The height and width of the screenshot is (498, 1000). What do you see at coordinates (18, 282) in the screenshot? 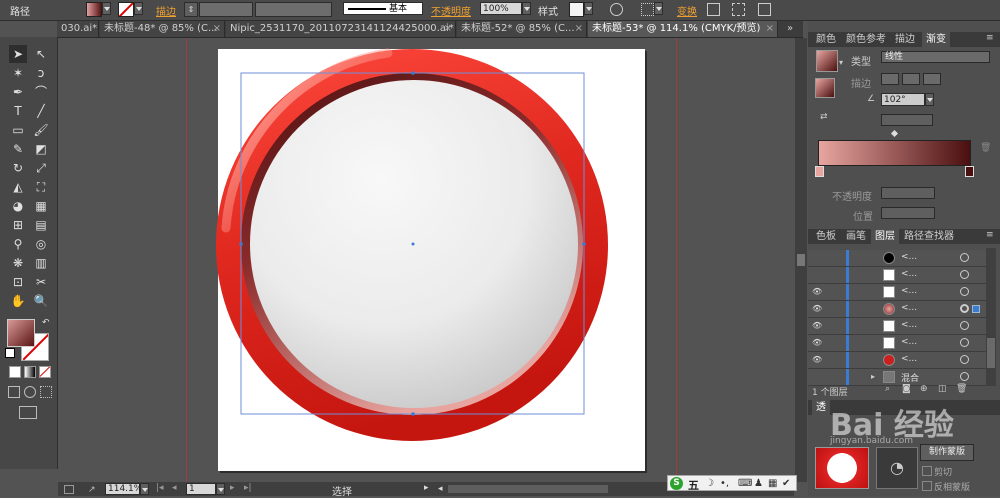
I see `artboard-tool-icon: ⊡` at bounding box center [18, 282].